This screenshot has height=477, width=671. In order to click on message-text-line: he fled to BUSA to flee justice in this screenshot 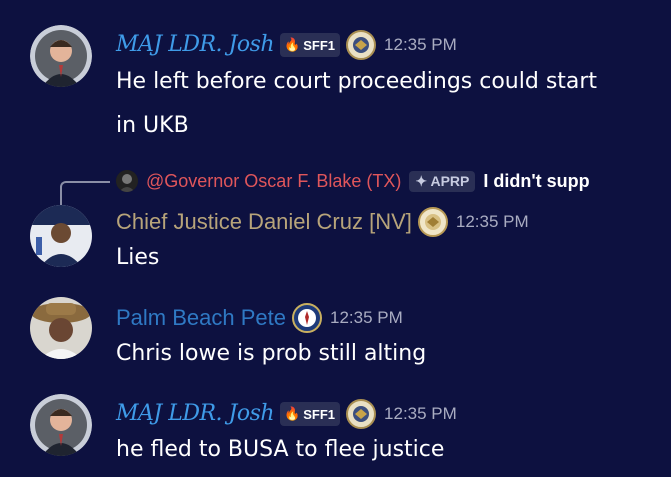, I will do `click(280, 449)`.